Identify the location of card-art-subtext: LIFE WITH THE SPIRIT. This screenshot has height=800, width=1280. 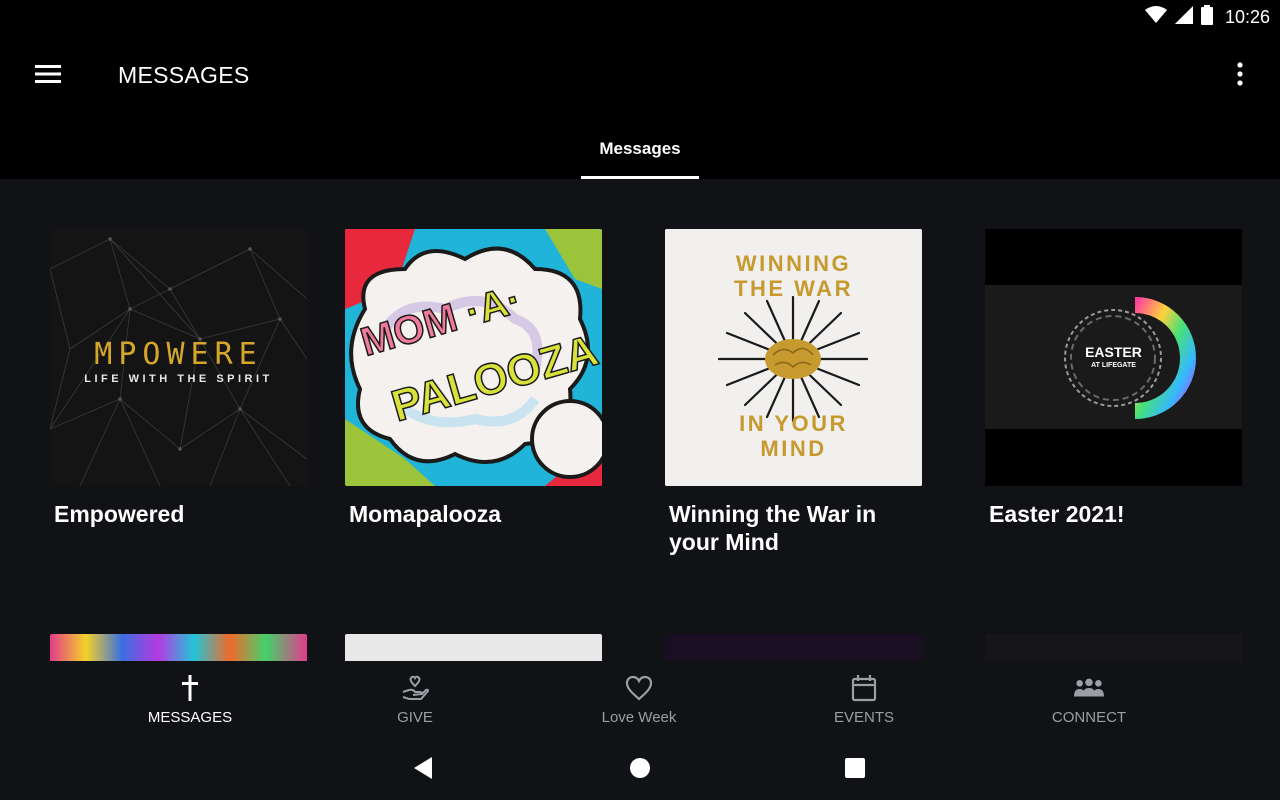
(178, 379).